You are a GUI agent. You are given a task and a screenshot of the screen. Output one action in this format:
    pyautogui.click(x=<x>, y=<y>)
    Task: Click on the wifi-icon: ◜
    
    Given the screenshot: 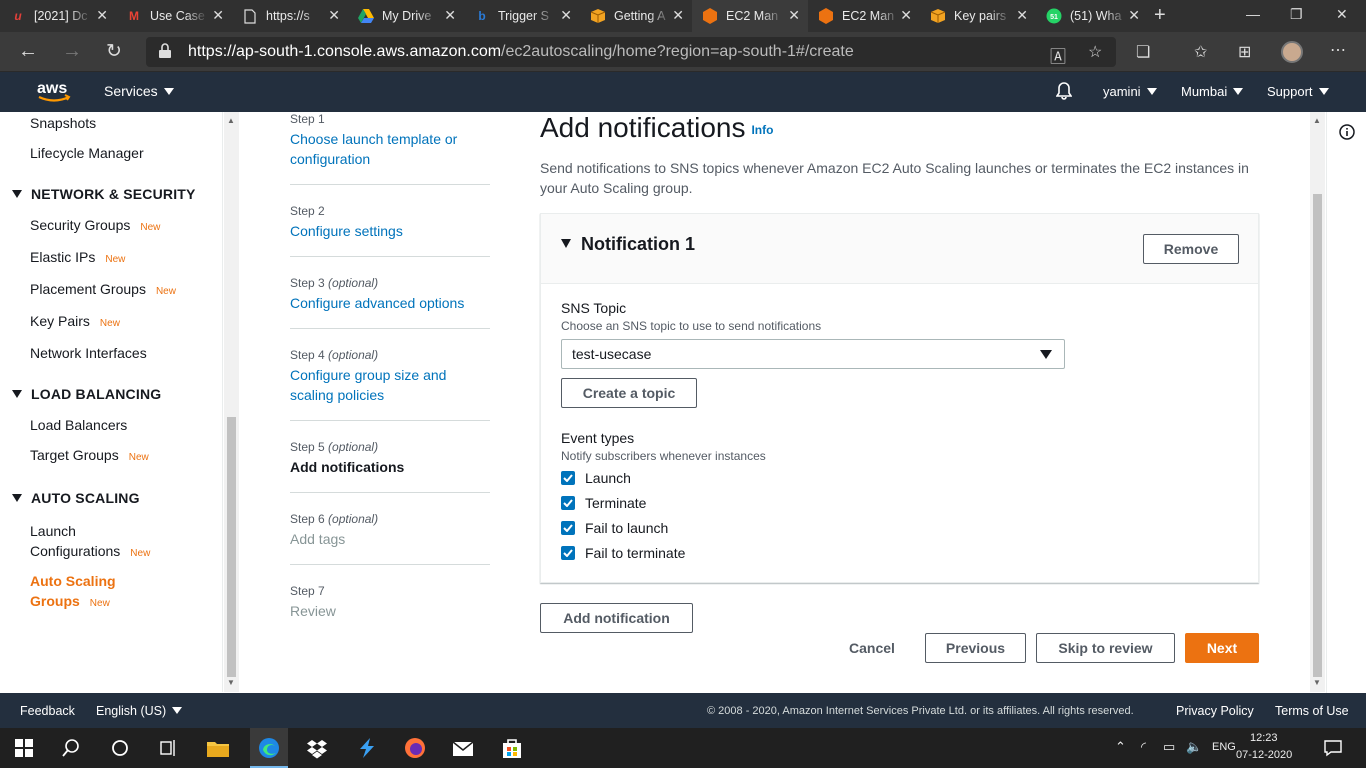 What is the action you would take?
    pyautogui.click(x=1143, y=747)
    